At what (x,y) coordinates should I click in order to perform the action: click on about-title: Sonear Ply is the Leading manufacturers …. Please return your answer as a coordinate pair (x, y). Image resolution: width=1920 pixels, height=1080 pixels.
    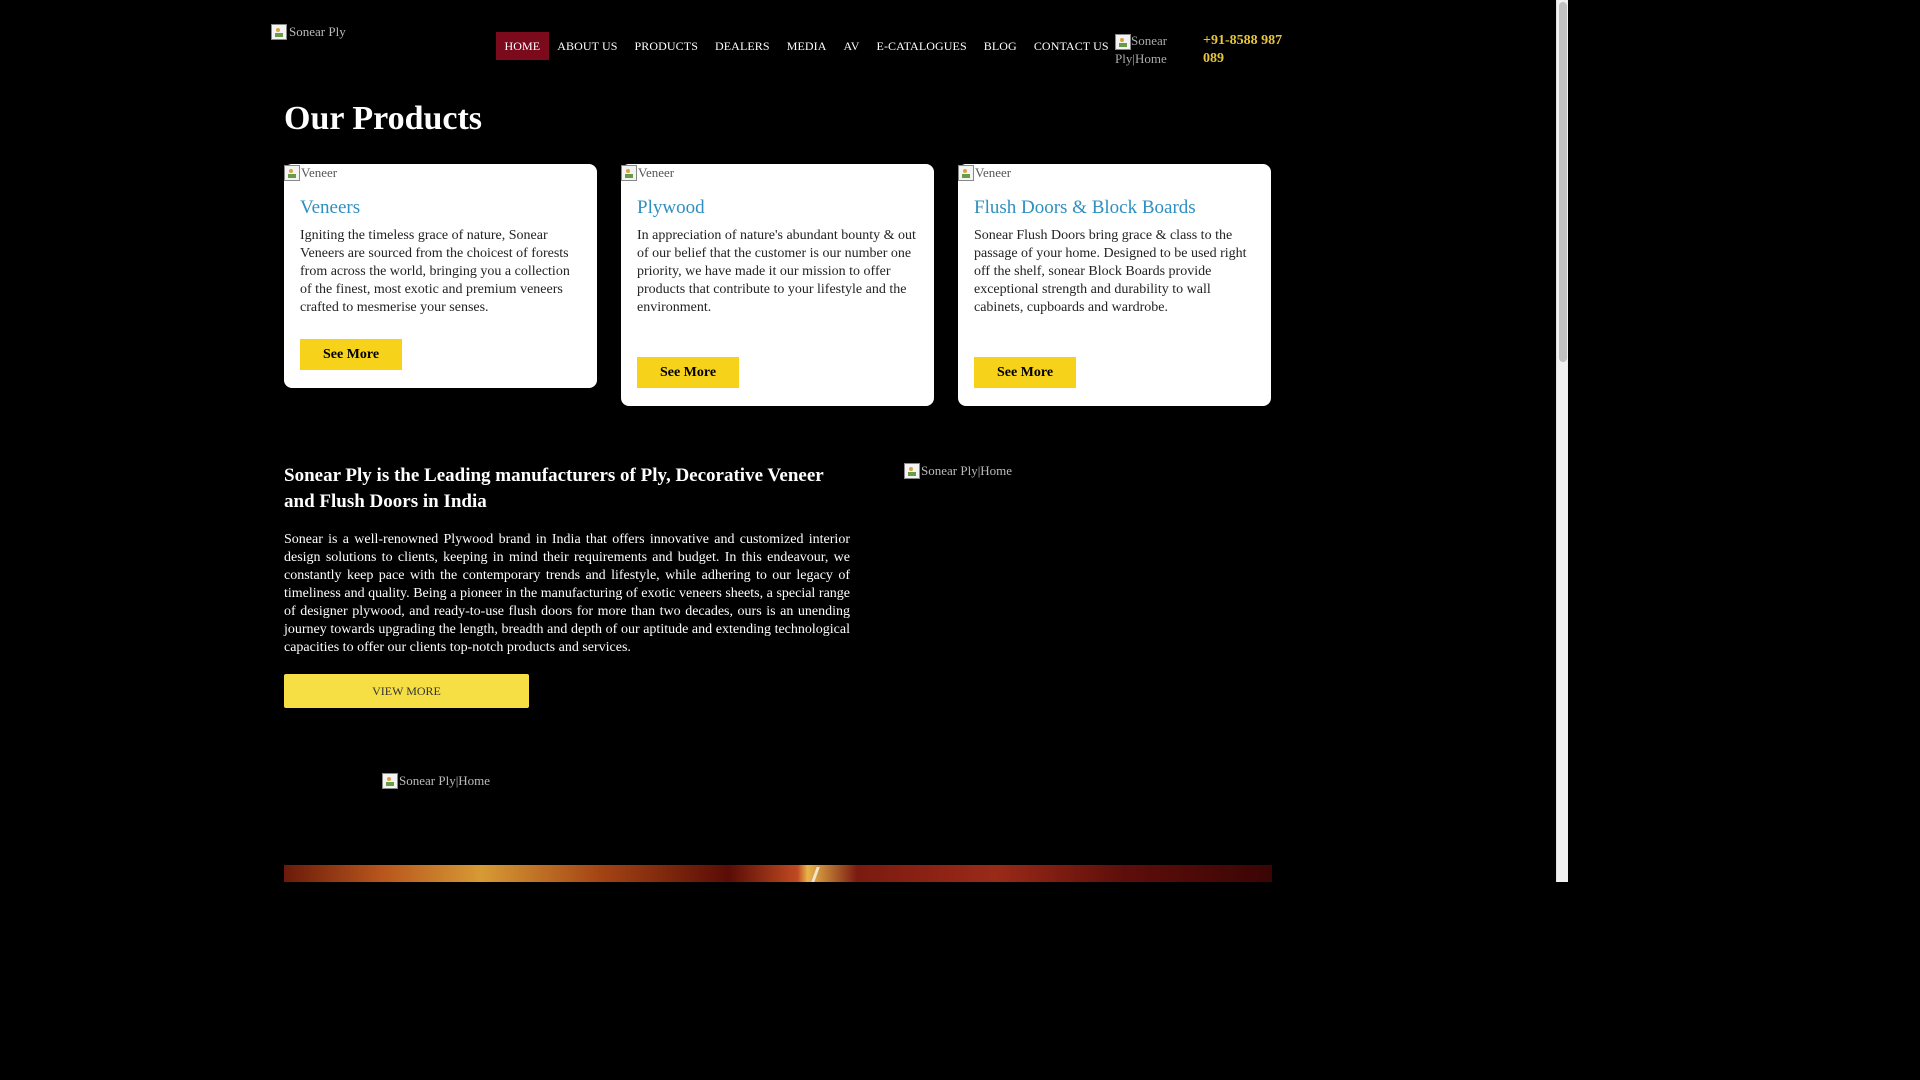
    Looking at the image, I should click on (554, 488).